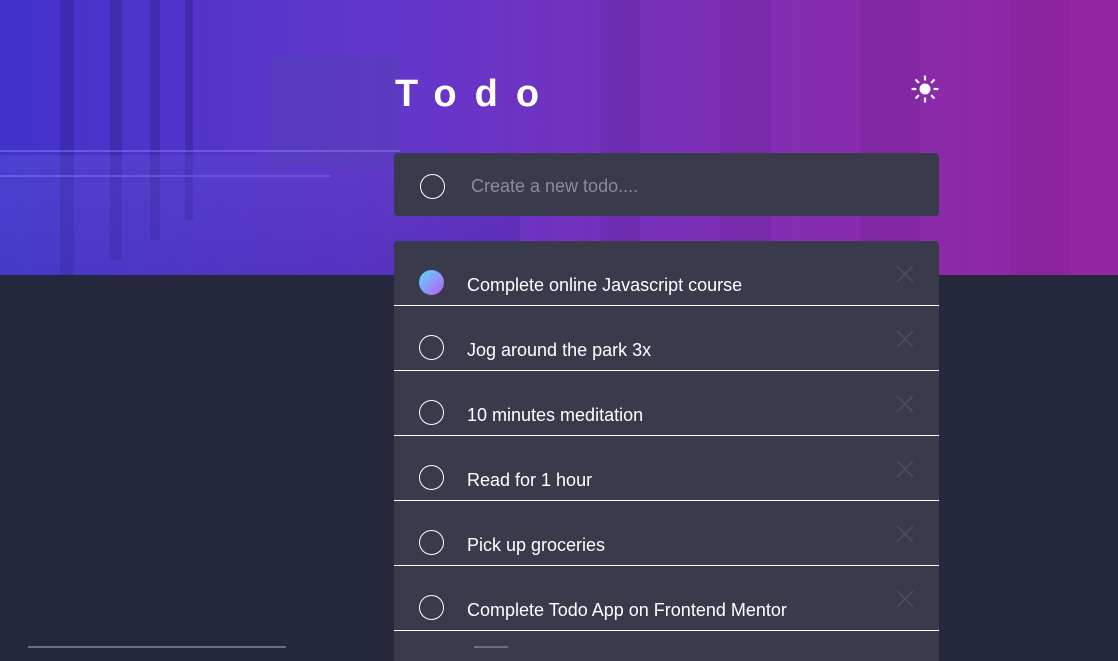 The height and width of the screenshot is (661, 1118). I want to click on sun-icon, so click(925, 89).